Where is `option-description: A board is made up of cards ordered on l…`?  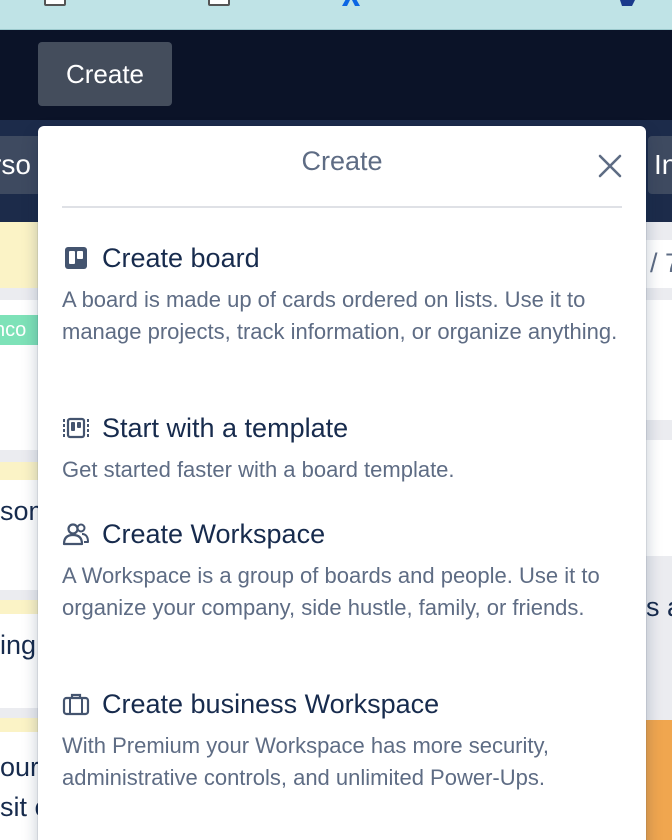
option-description: A board is made up of cards ordered on l… is located at coordinates (340, 315).